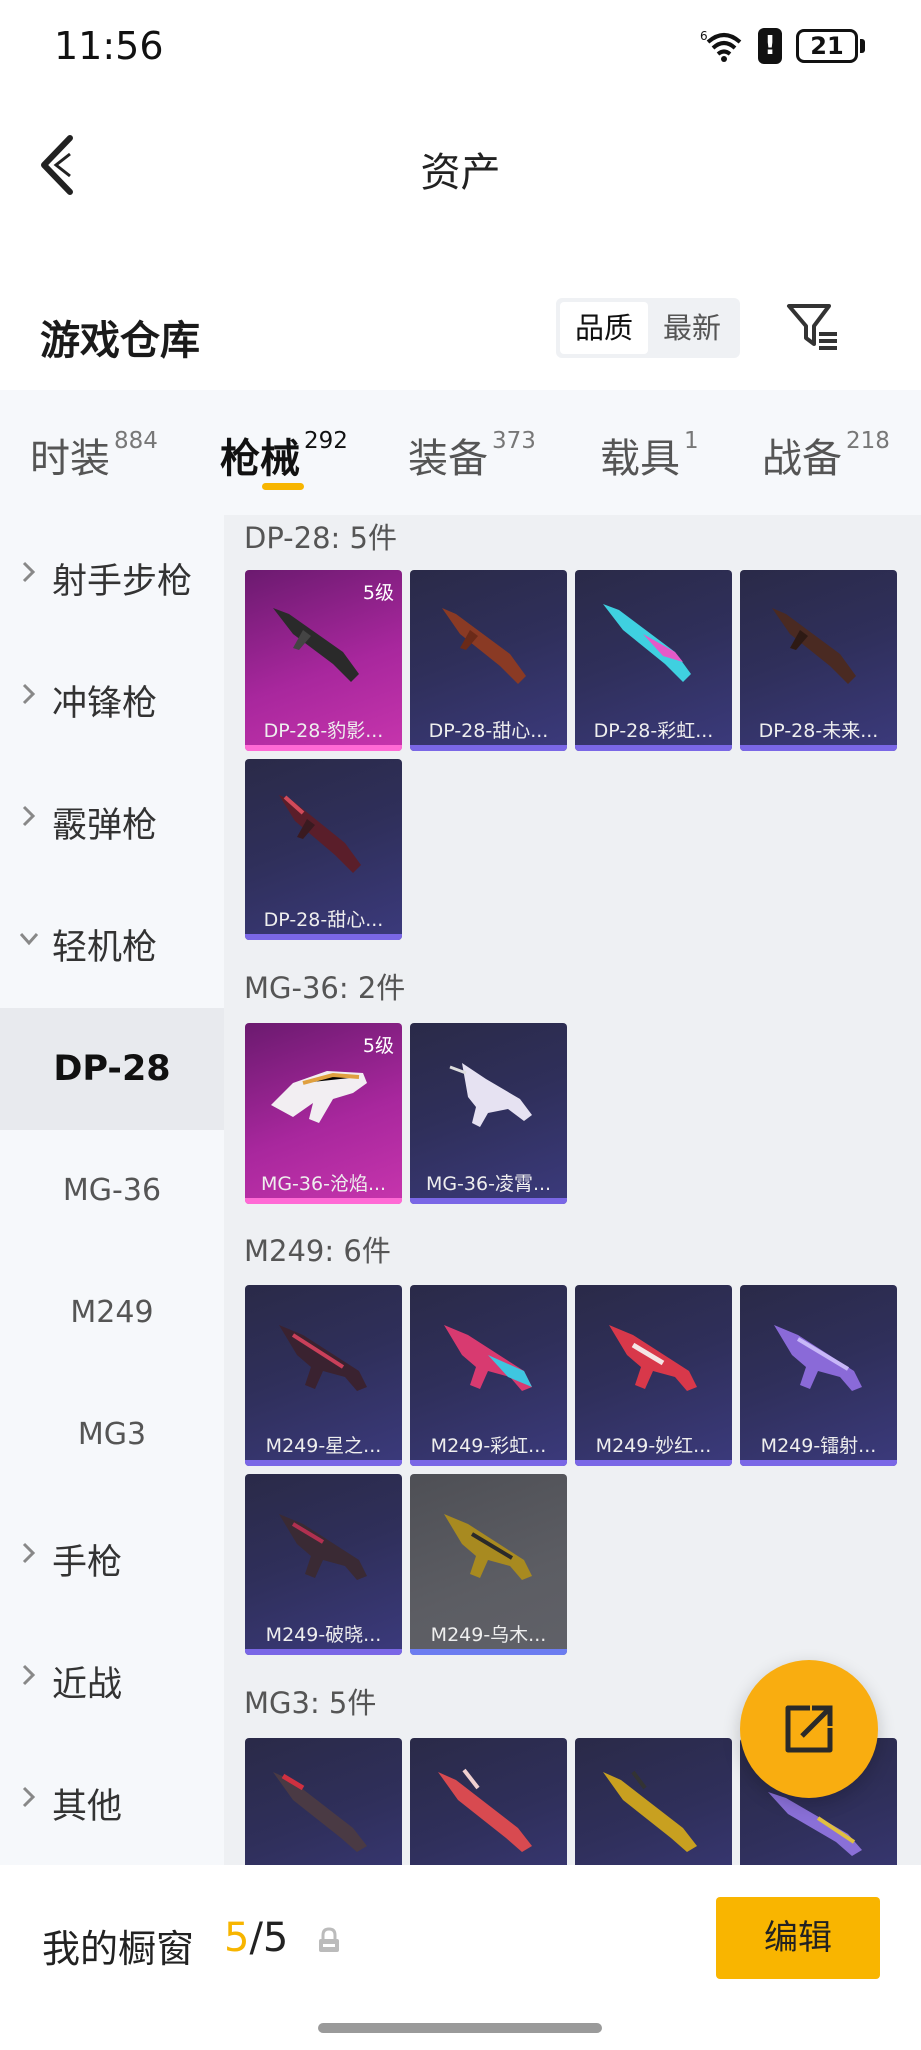 This screenshot has height=2050, width=921. I want to click on group-title: MG3: 5件, so click(310, 1703).